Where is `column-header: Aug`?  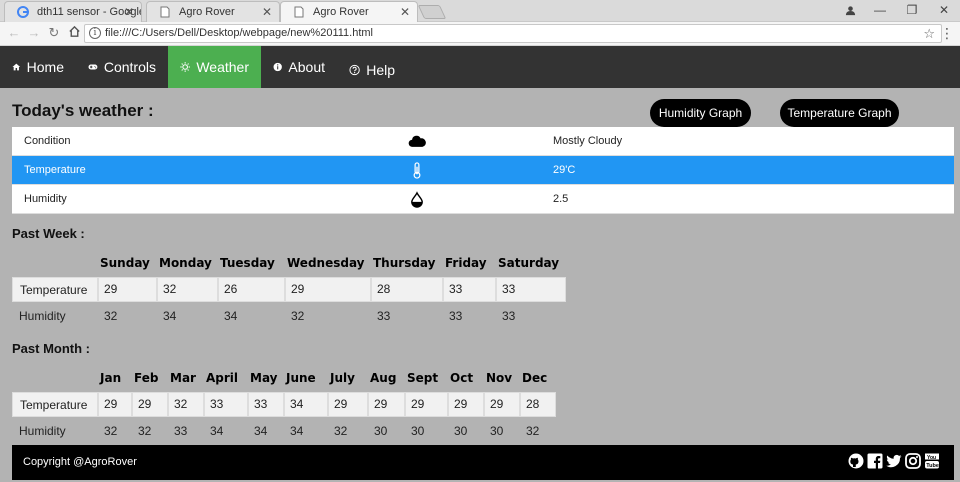 column-header: Aug is located at coordinates (383, 378).